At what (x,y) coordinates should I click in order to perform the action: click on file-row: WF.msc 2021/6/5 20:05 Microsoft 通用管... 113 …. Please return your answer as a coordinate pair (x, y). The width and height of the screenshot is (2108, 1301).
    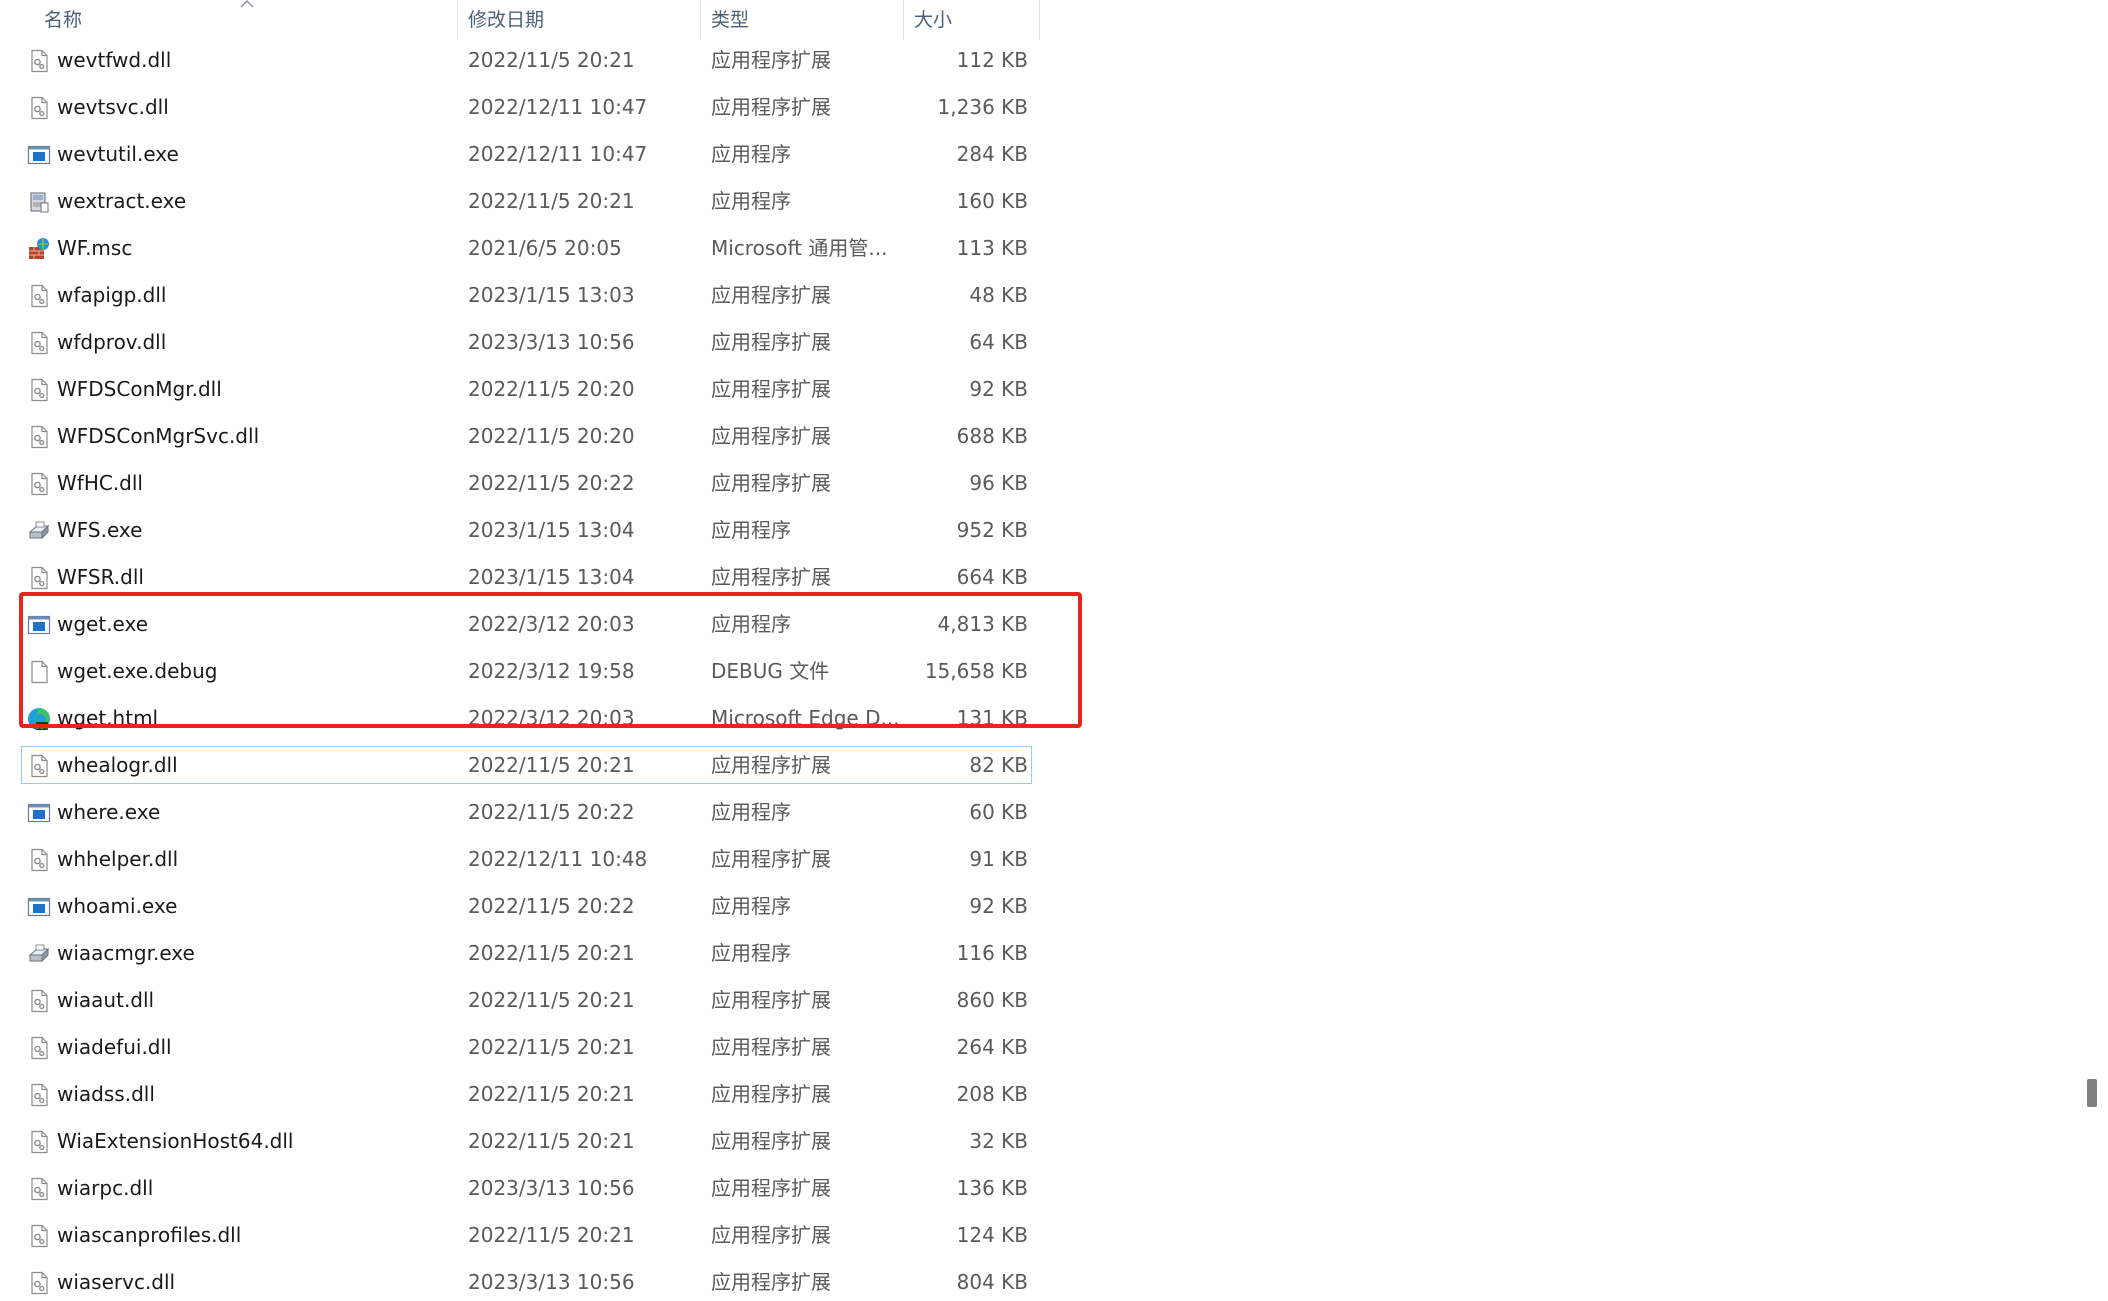
    Looking at the image, I should click on (520, 251).